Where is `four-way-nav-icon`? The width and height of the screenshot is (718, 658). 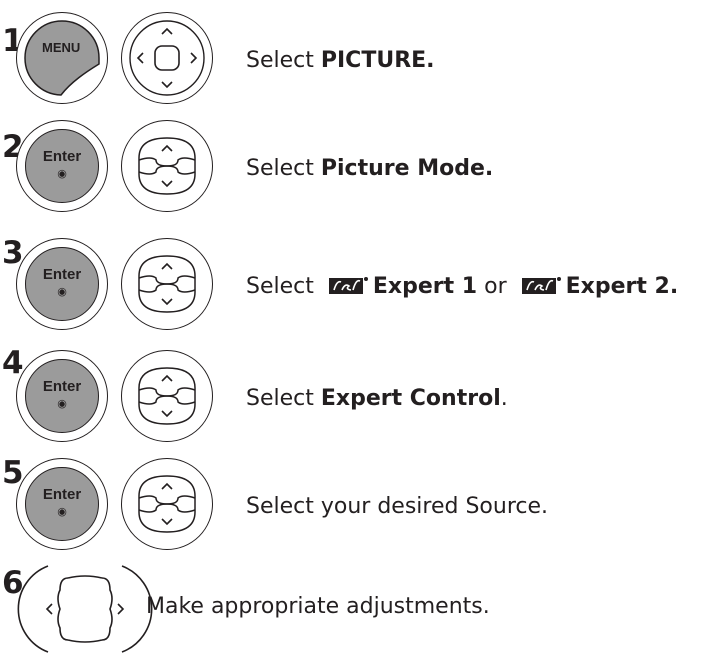 four-way-nav-icon is located at coordinates (167, 58).